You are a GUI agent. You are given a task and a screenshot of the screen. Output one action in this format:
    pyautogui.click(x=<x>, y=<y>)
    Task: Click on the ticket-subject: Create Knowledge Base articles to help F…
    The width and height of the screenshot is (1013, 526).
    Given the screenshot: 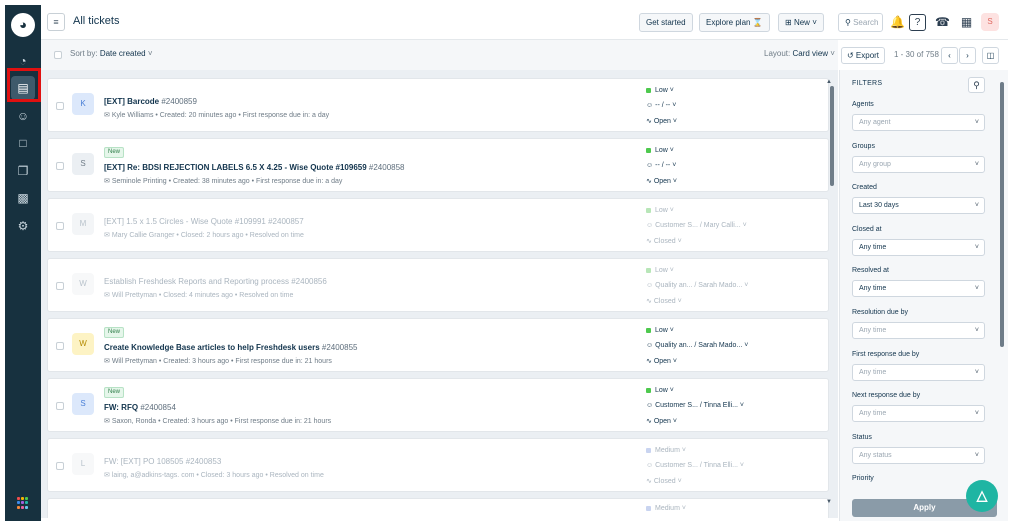 What is the action you would take?
    pyautogui.click(x=230, y=347)
    